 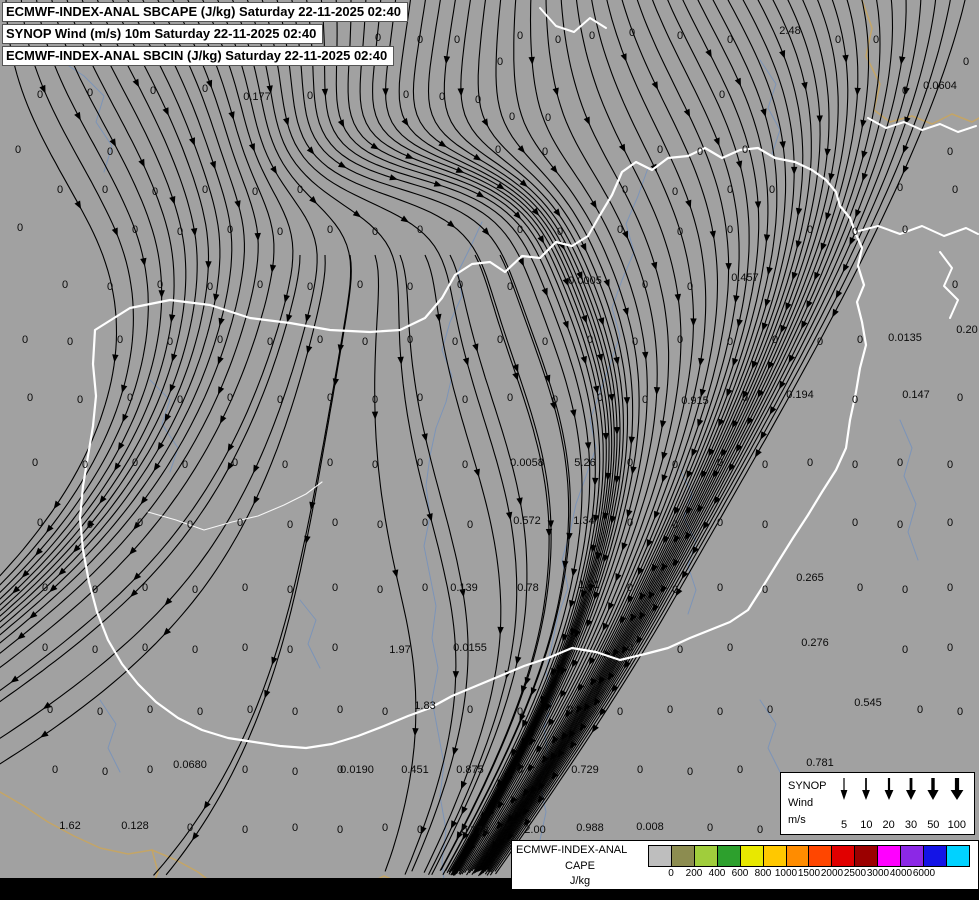 I want to click on cape-legend-unit: J/kg, so click(x=580, y=881).